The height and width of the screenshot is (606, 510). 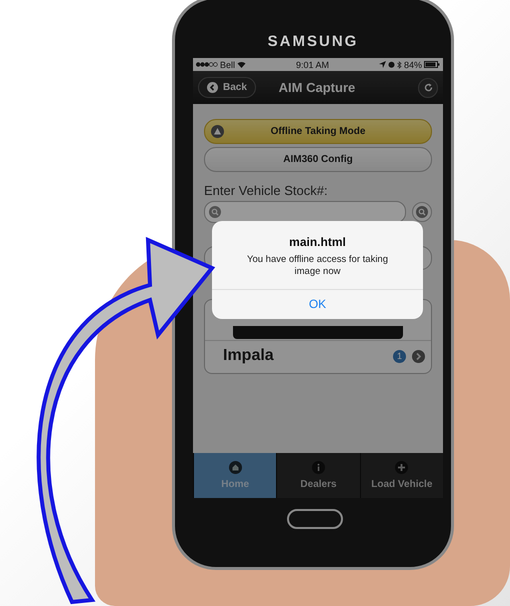 I want to click on stock-search-field, so click(x=305, y=212).